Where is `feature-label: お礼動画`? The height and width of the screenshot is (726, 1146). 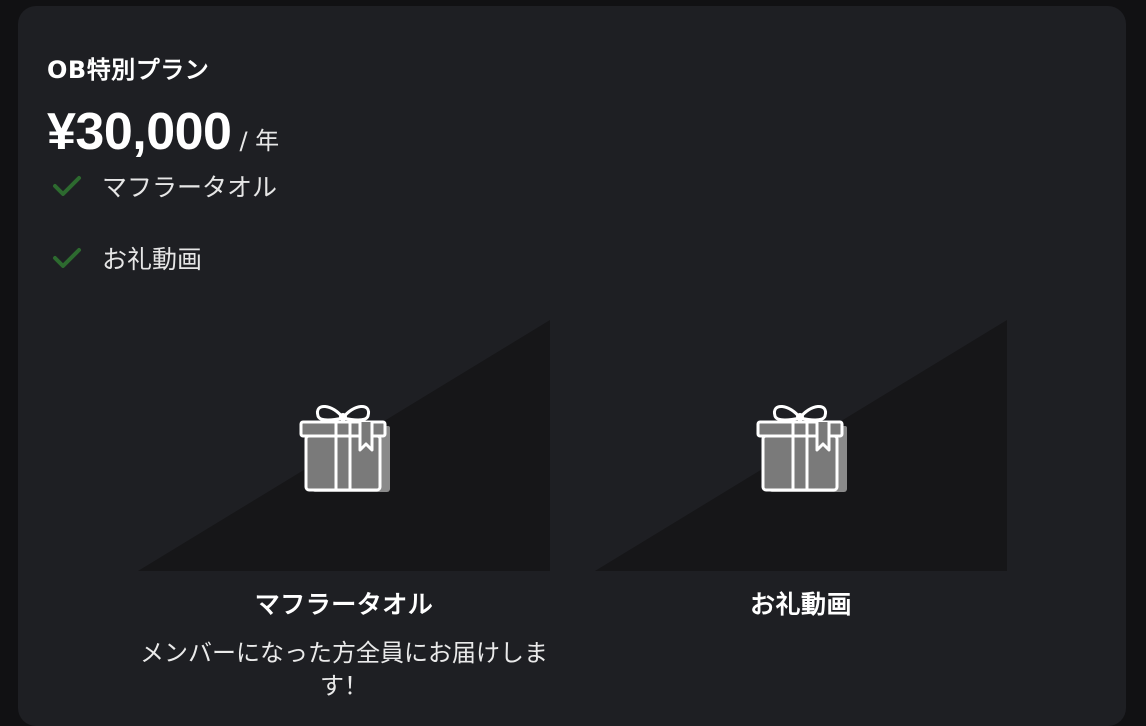
feature-label: お礼動画 is located at coordinates (152, 259).